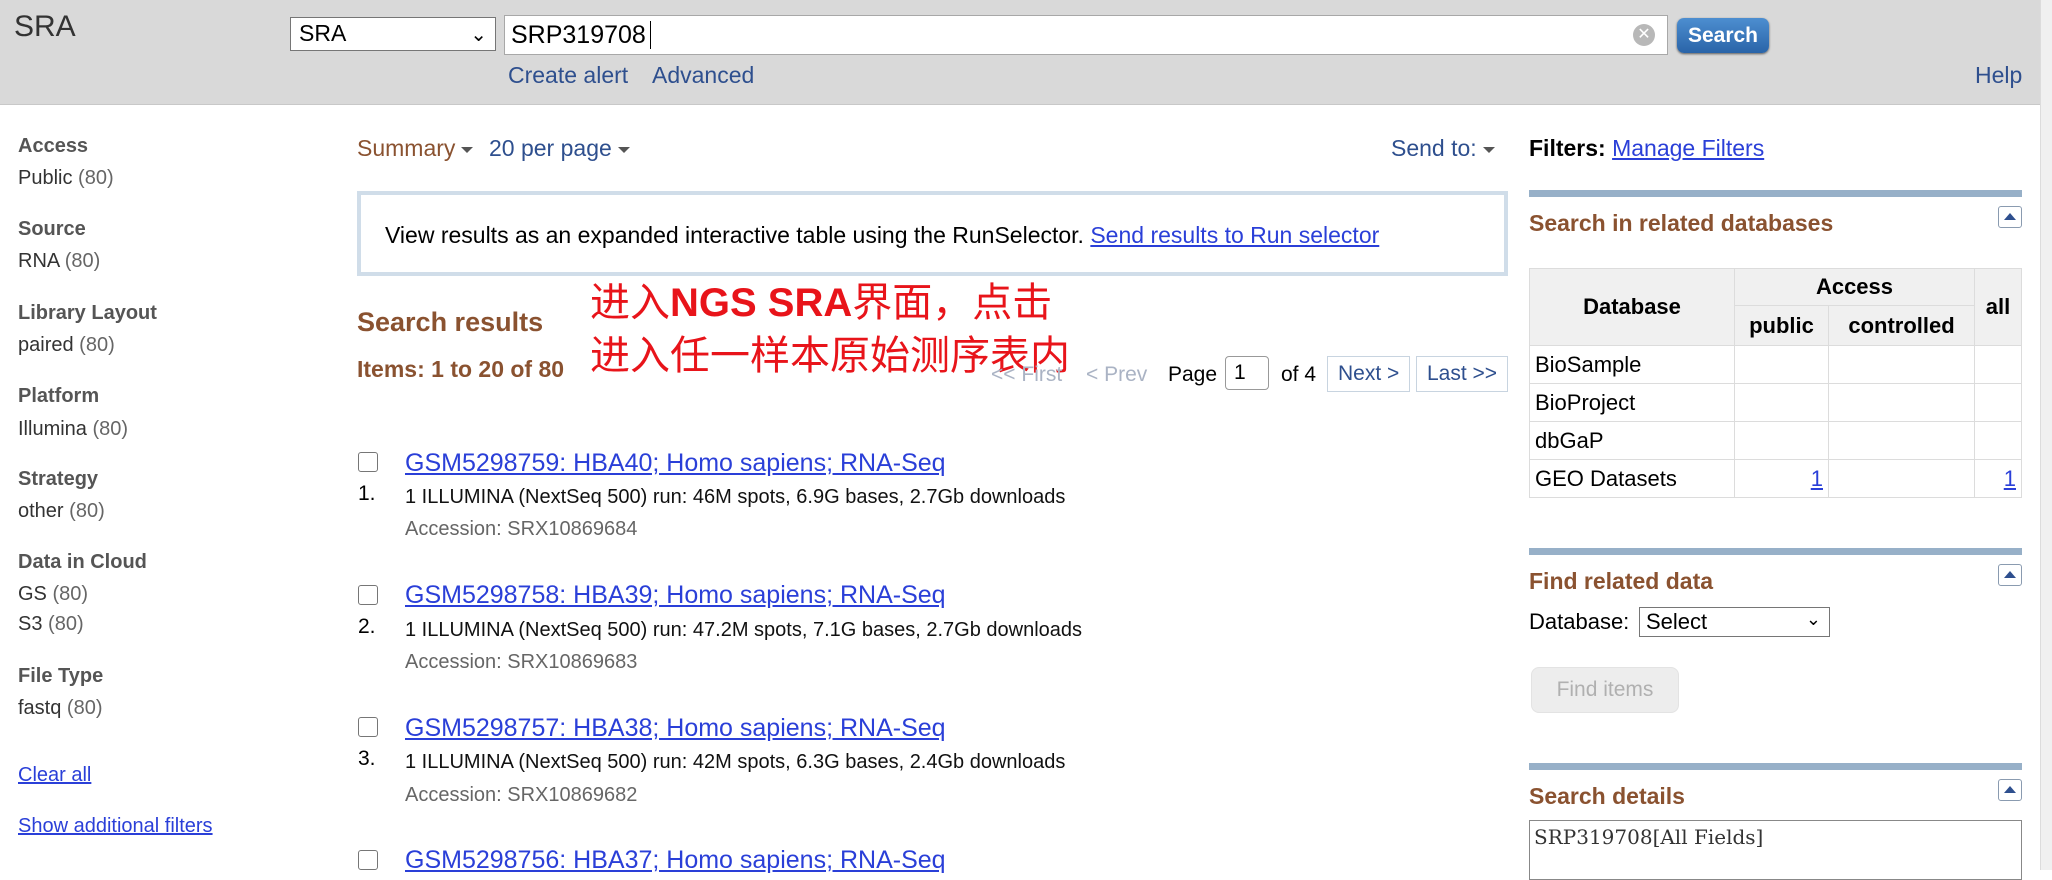 This screenshot has width=2052, height=880. What do you see at coordinates (1632, 364) in the screenshot?
I see `db-name: BioSample` at bounding box center [1632, 364].